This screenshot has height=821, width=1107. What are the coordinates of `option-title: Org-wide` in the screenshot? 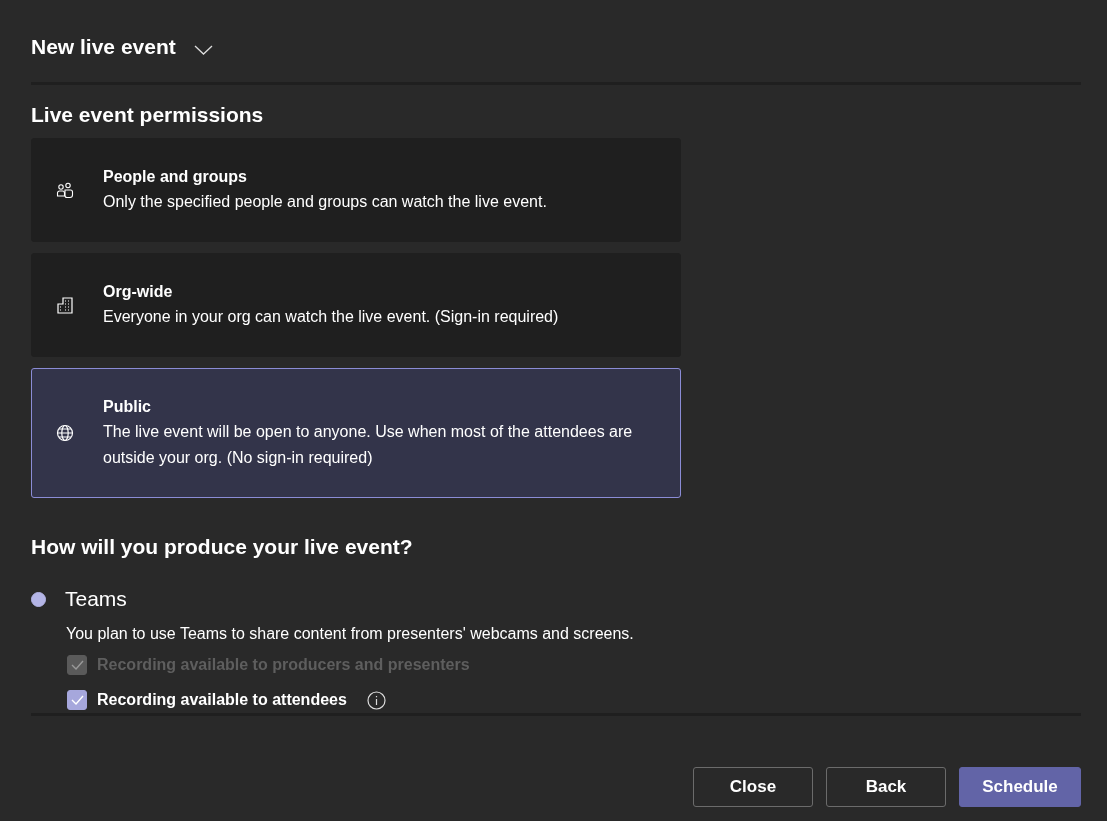 It's located at (138, 292).